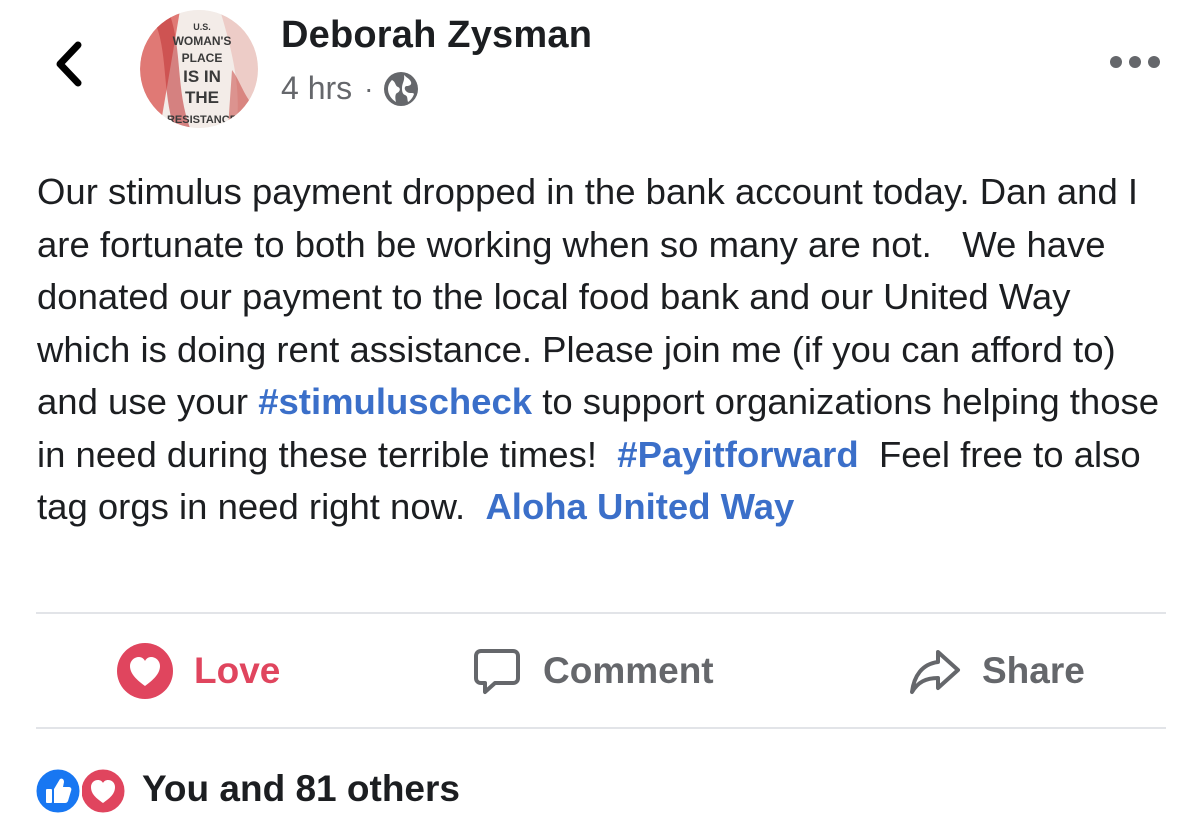 The height and width of the screenshot is (820, 1200). Describe the element at coordinates (202, 76) in the screenshot. I see `svg-text: IS IN` at that location.